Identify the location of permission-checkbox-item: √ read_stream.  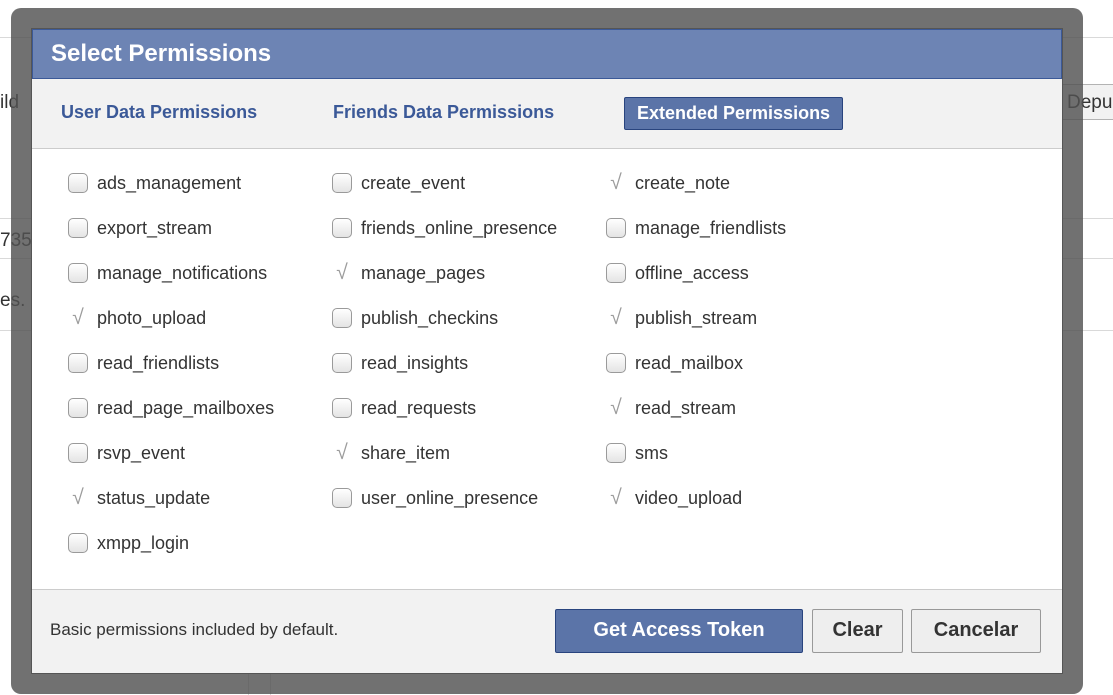
(671, 408).